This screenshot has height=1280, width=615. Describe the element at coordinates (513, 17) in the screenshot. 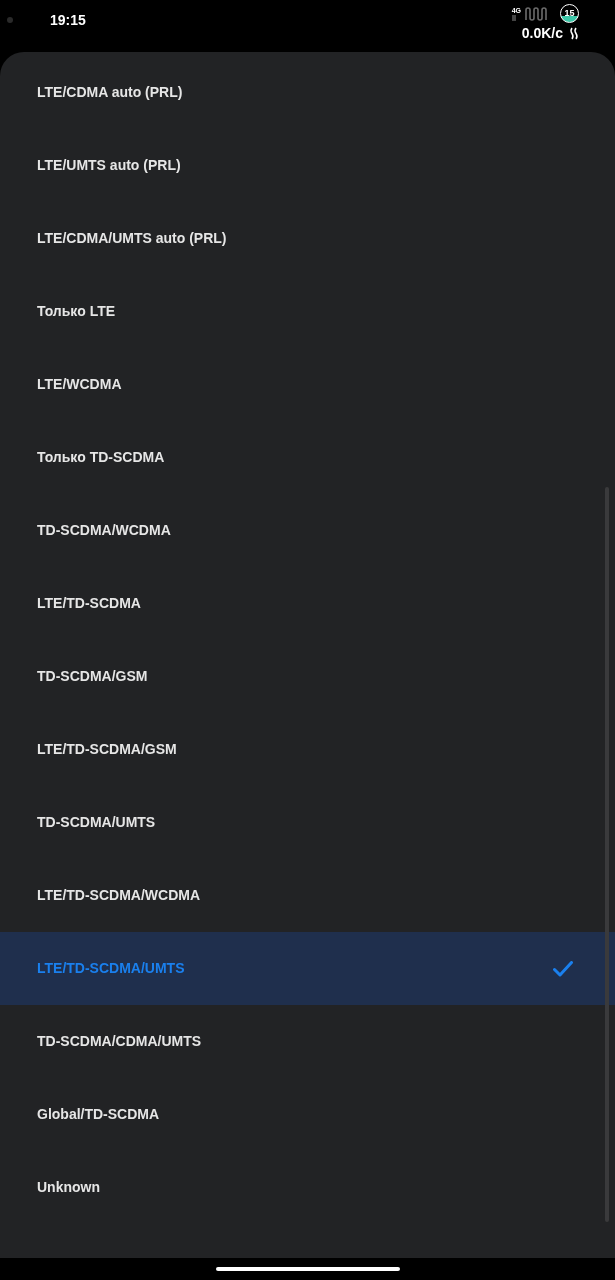

I see `data-arrows-icon` at that location.